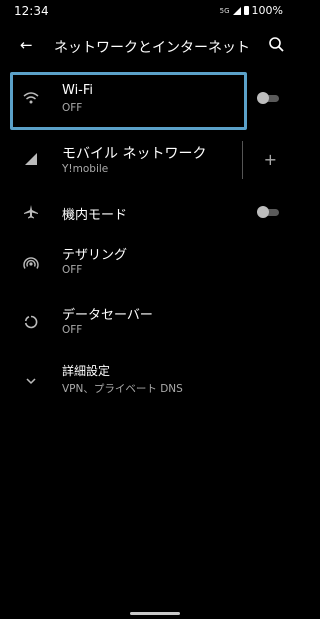 This screenshot has height=619, width=320. What do you see at coordinates (246, 10) in the screenshot?
I see `battery-icon` at bounding box center [246, 10].